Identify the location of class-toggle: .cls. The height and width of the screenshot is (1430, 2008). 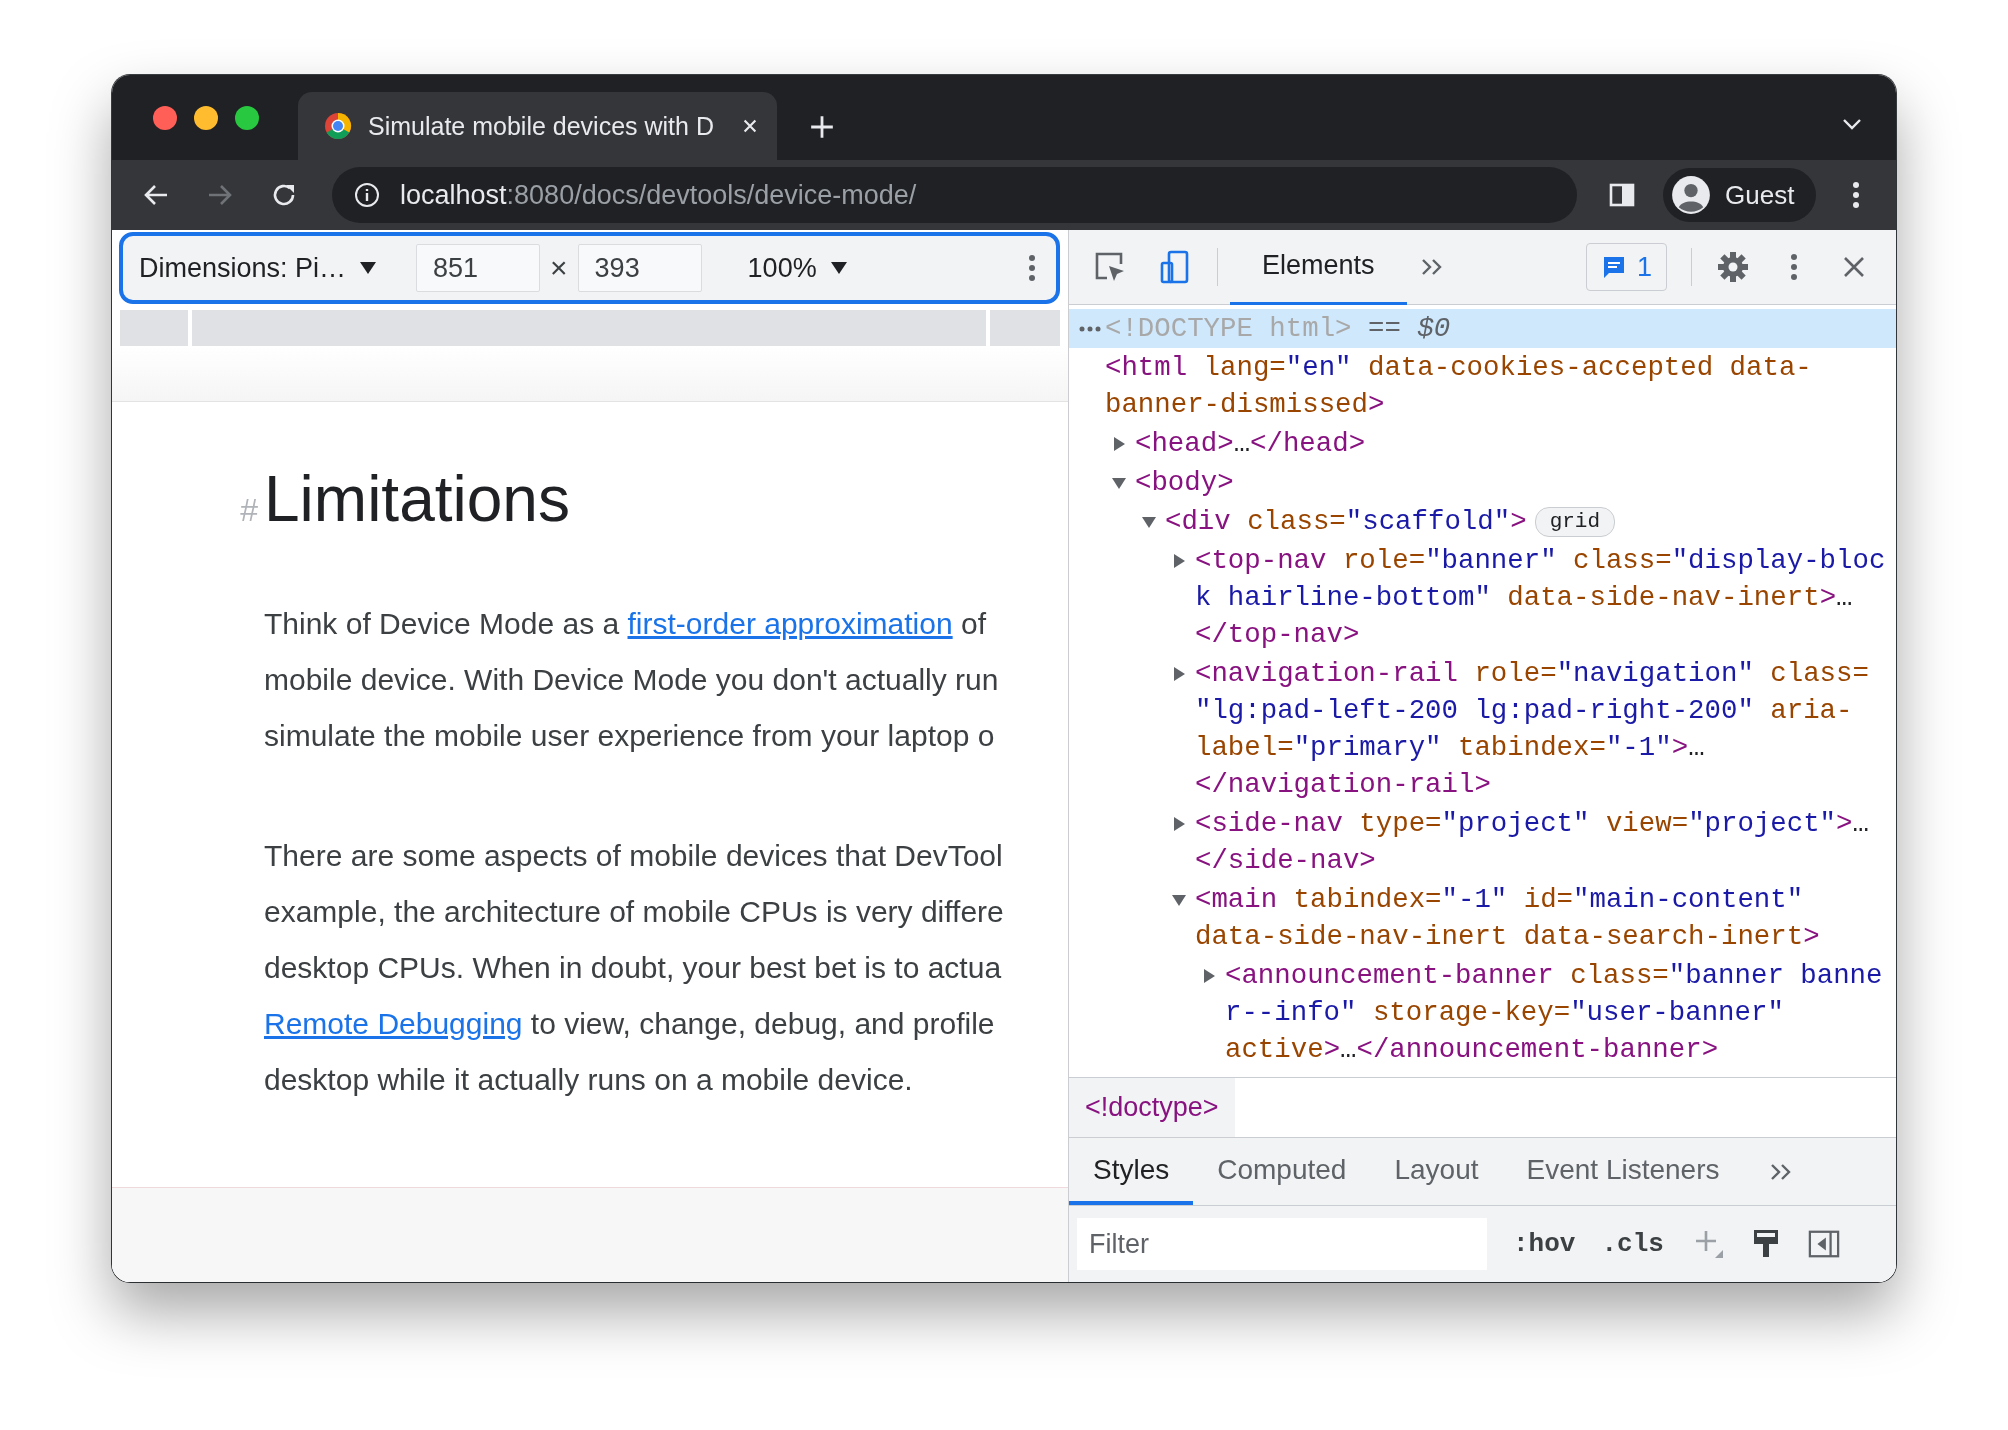
(1632, 1244).